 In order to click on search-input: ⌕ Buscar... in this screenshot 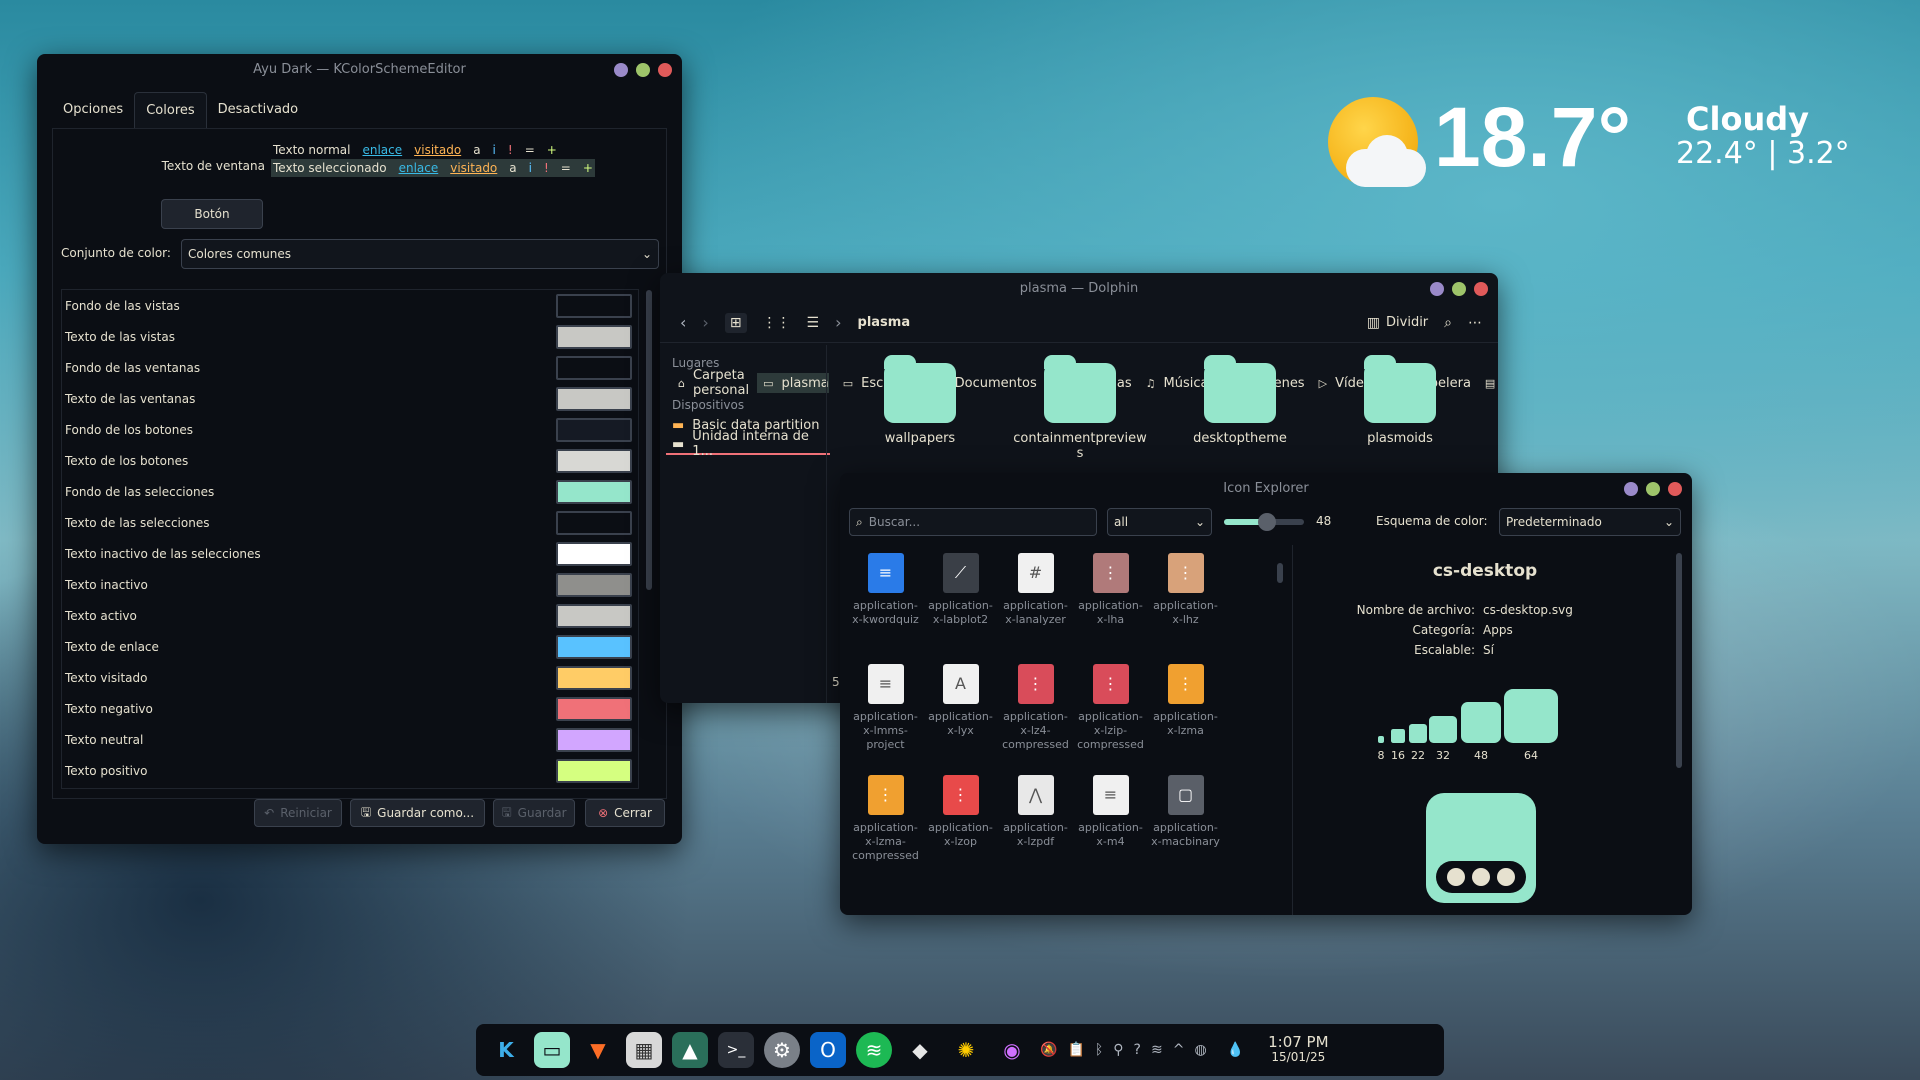, I will do `click(973, 522)`.